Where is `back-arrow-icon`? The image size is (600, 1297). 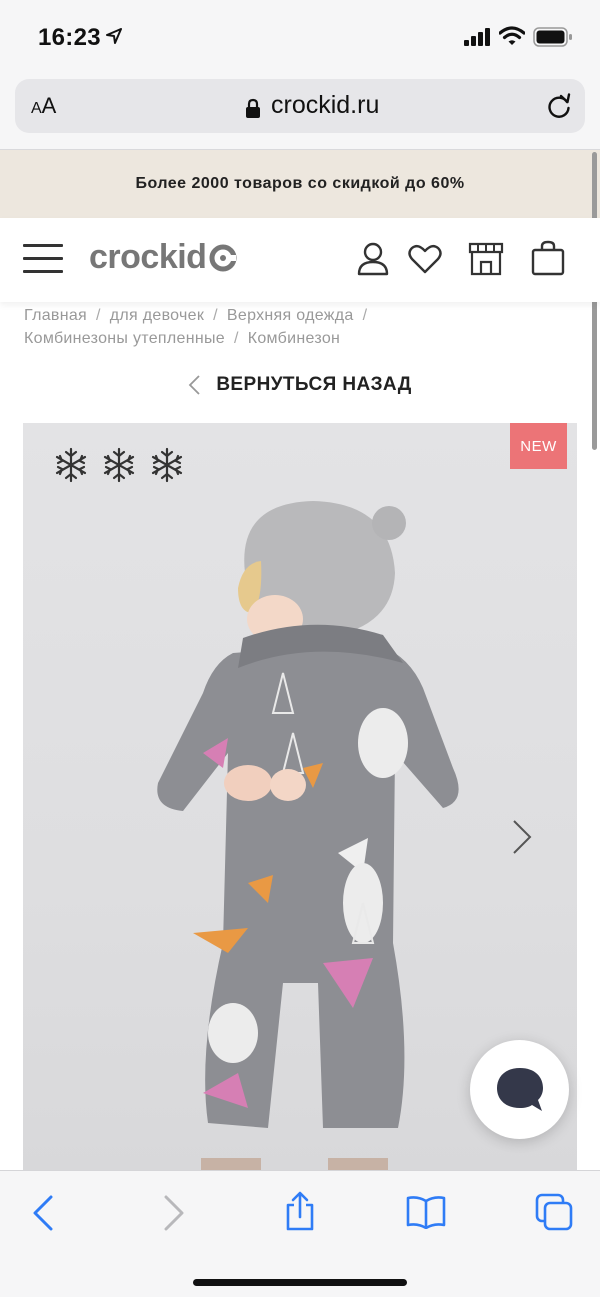
back-arrow-icon is located at coordinates (43, 1213).